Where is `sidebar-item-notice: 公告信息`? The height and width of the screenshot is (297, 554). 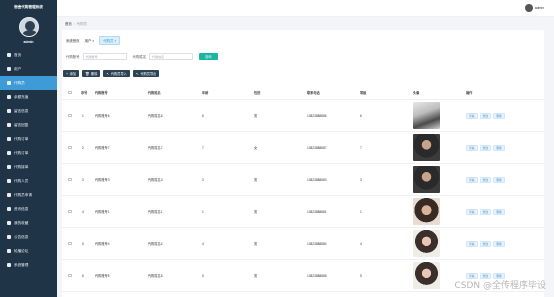
sidebar-item-notice: 公告信息 is located at coordinates (28, 237).